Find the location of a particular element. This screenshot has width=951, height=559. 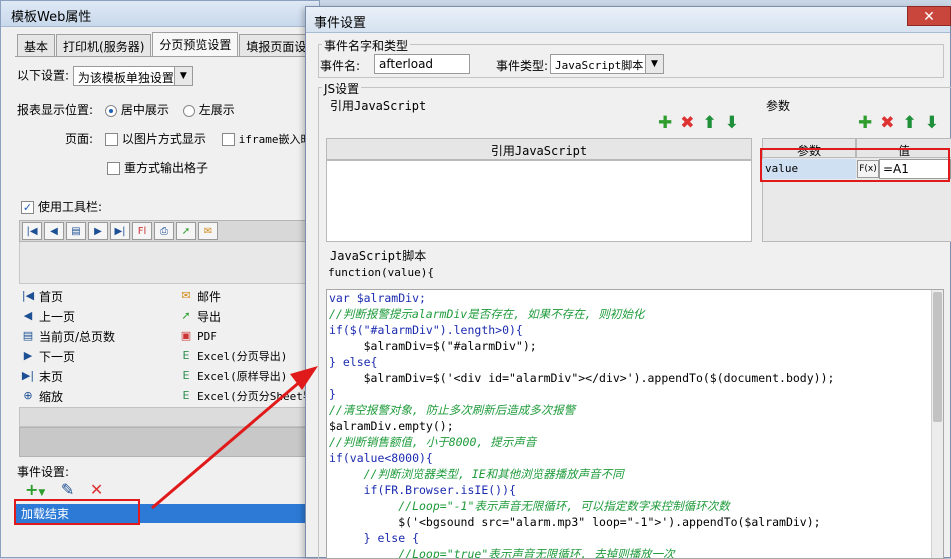

radio-left-label: 左展示 is located at coordinates (216, 110).